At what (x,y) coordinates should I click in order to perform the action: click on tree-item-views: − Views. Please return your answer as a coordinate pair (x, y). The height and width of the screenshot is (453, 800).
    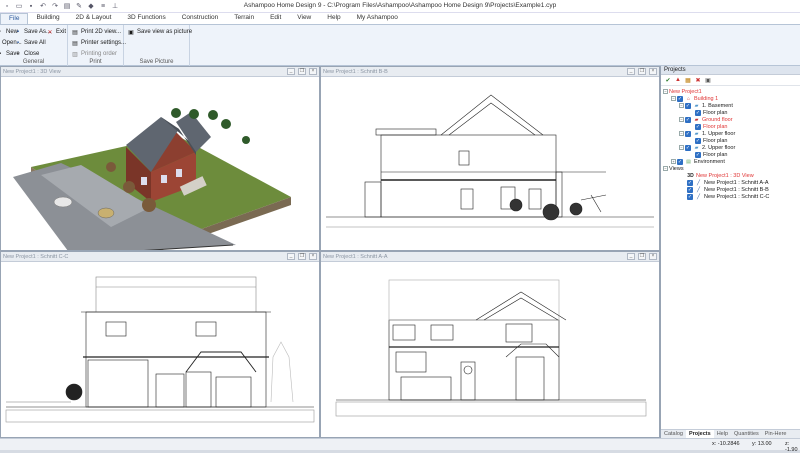
    Looking at the image, I should click on (673, 168).